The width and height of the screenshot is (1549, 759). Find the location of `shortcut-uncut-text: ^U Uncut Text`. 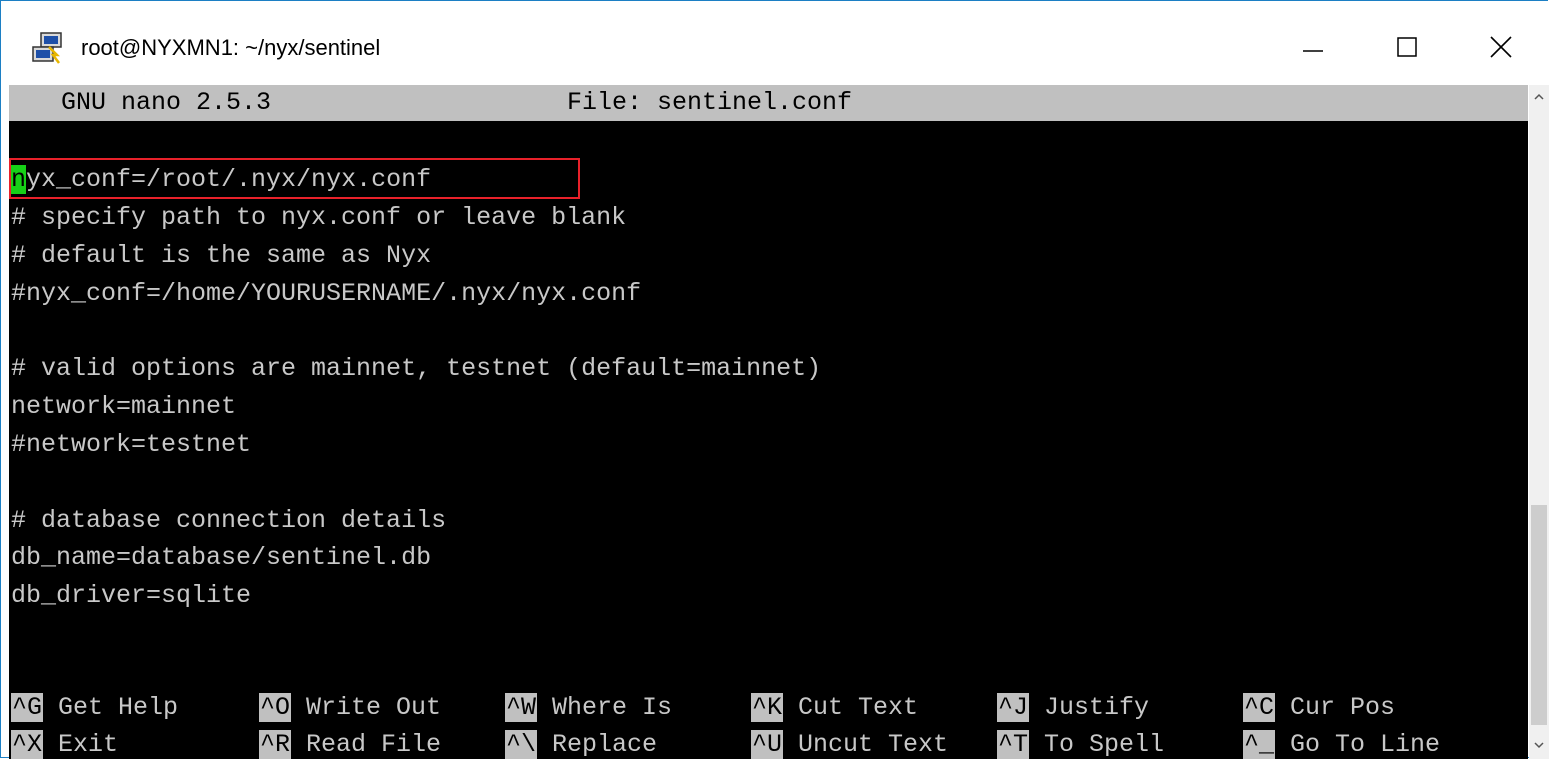

shortcut-uncut-text: ^U Uncut Text is located at coordinates (849, 743).